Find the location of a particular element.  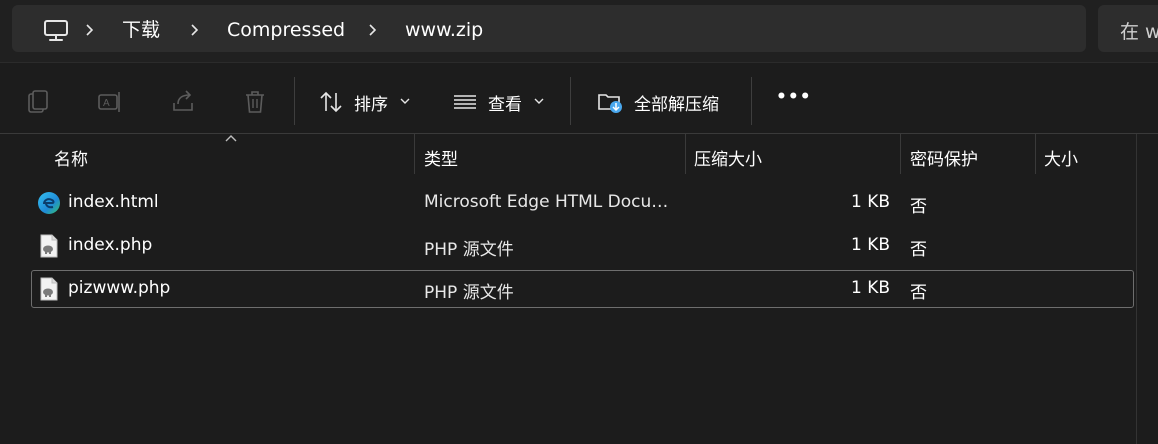

column-size: 大小 is located at coordinates (1061, 157).